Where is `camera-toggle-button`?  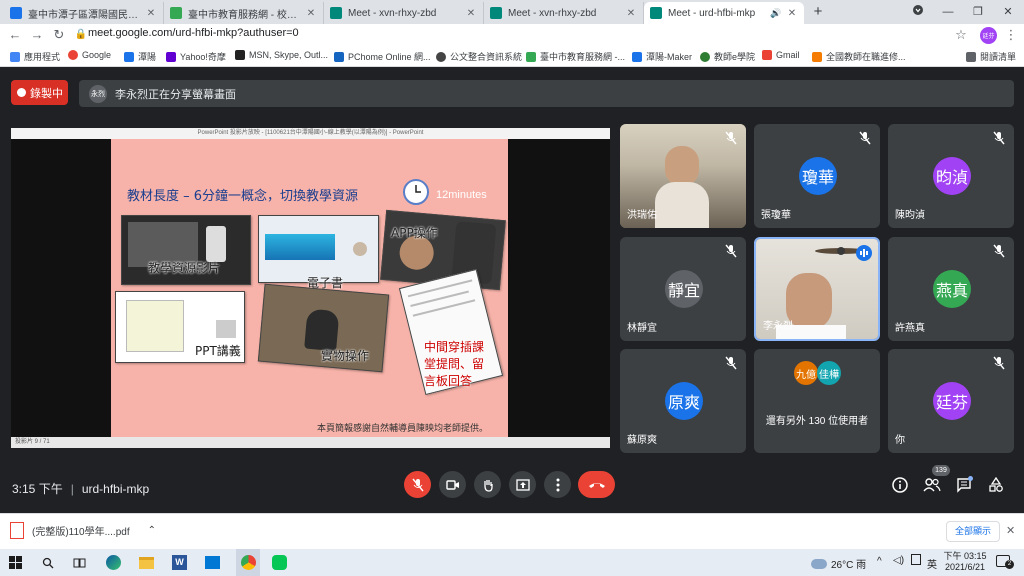 camera-toggle-button is located at coordinates (452, 484).